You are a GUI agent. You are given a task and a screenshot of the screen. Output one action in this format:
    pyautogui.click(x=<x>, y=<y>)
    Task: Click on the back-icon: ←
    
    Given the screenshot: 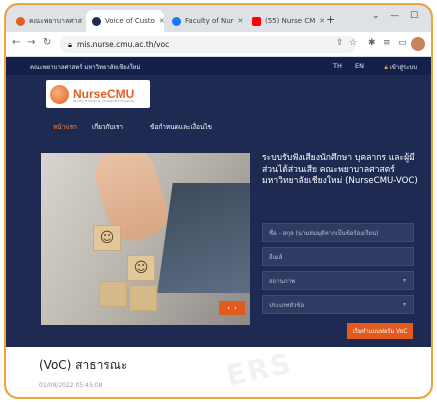 What is the action you would take?
    pyautogui.click(x=16, y=42)
    